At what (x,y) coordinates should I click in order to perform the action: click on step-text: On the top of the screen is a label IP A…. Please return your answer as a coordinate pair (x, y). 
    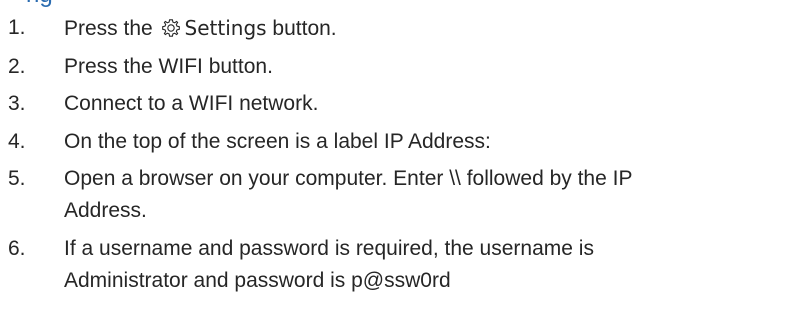
    Looking at the image, I should click on (277, 141).